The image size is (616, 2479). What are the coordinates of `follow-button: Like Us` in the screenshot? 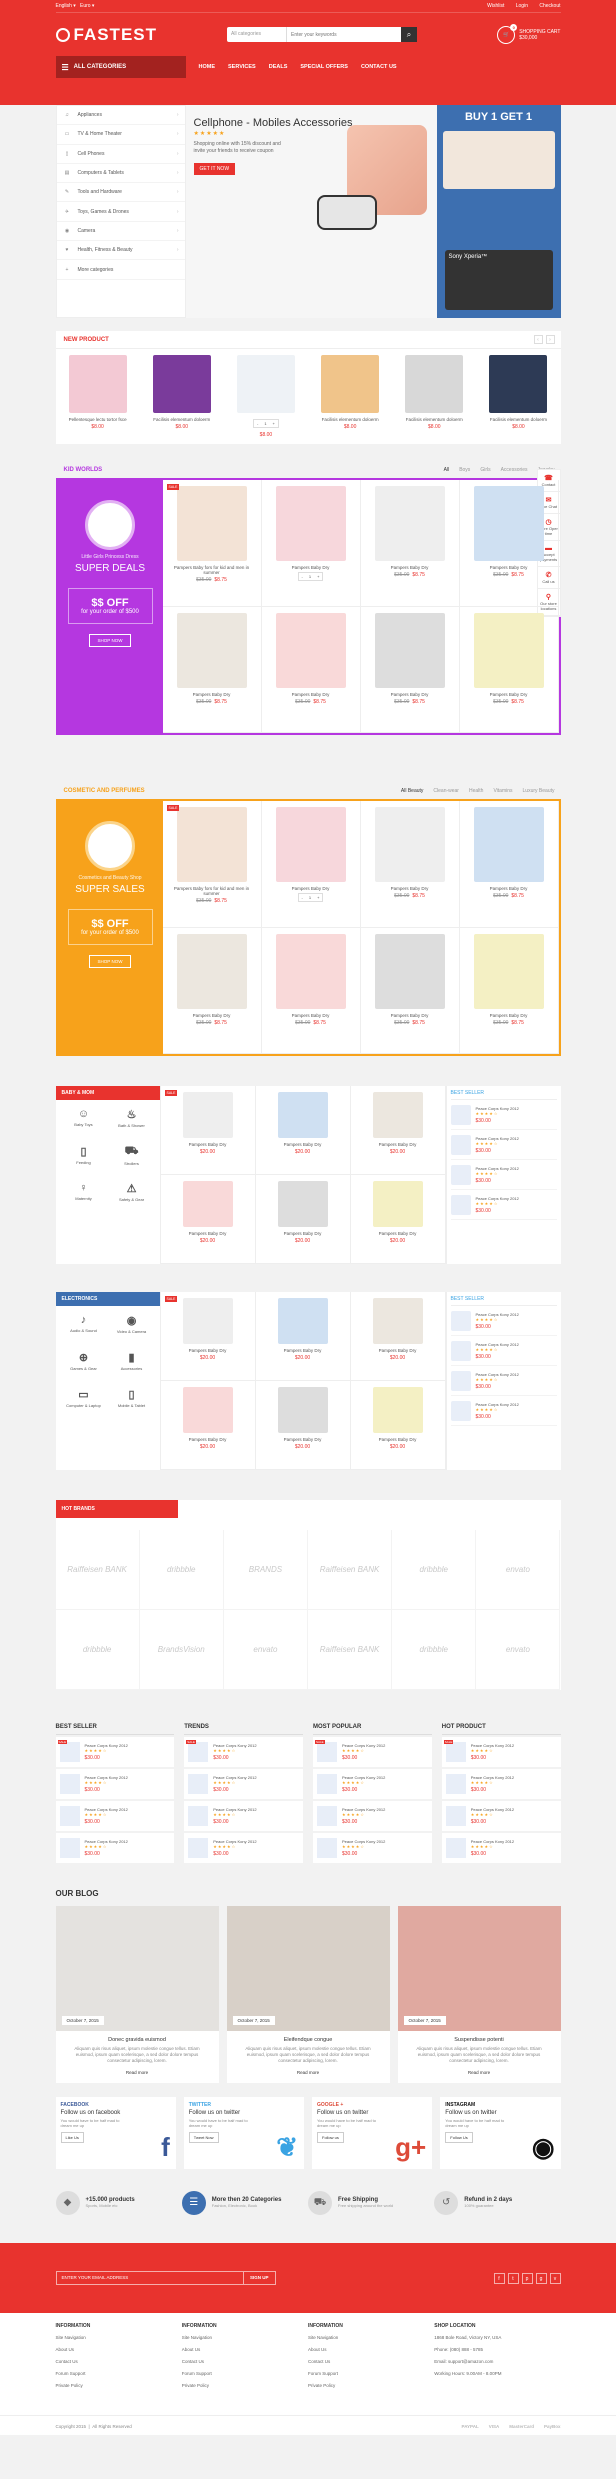 It's located at (72, 2137).